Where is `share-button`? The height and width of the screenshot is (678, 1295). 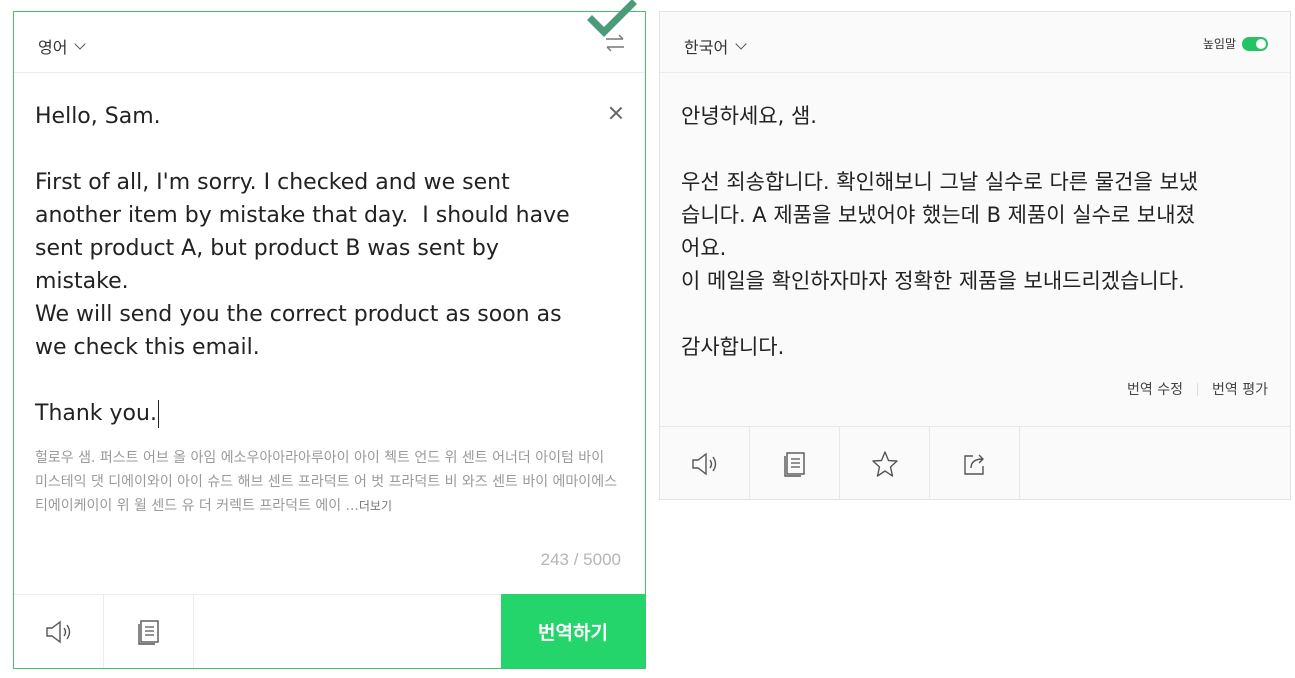
share-button is located at coordinates (975, 463).